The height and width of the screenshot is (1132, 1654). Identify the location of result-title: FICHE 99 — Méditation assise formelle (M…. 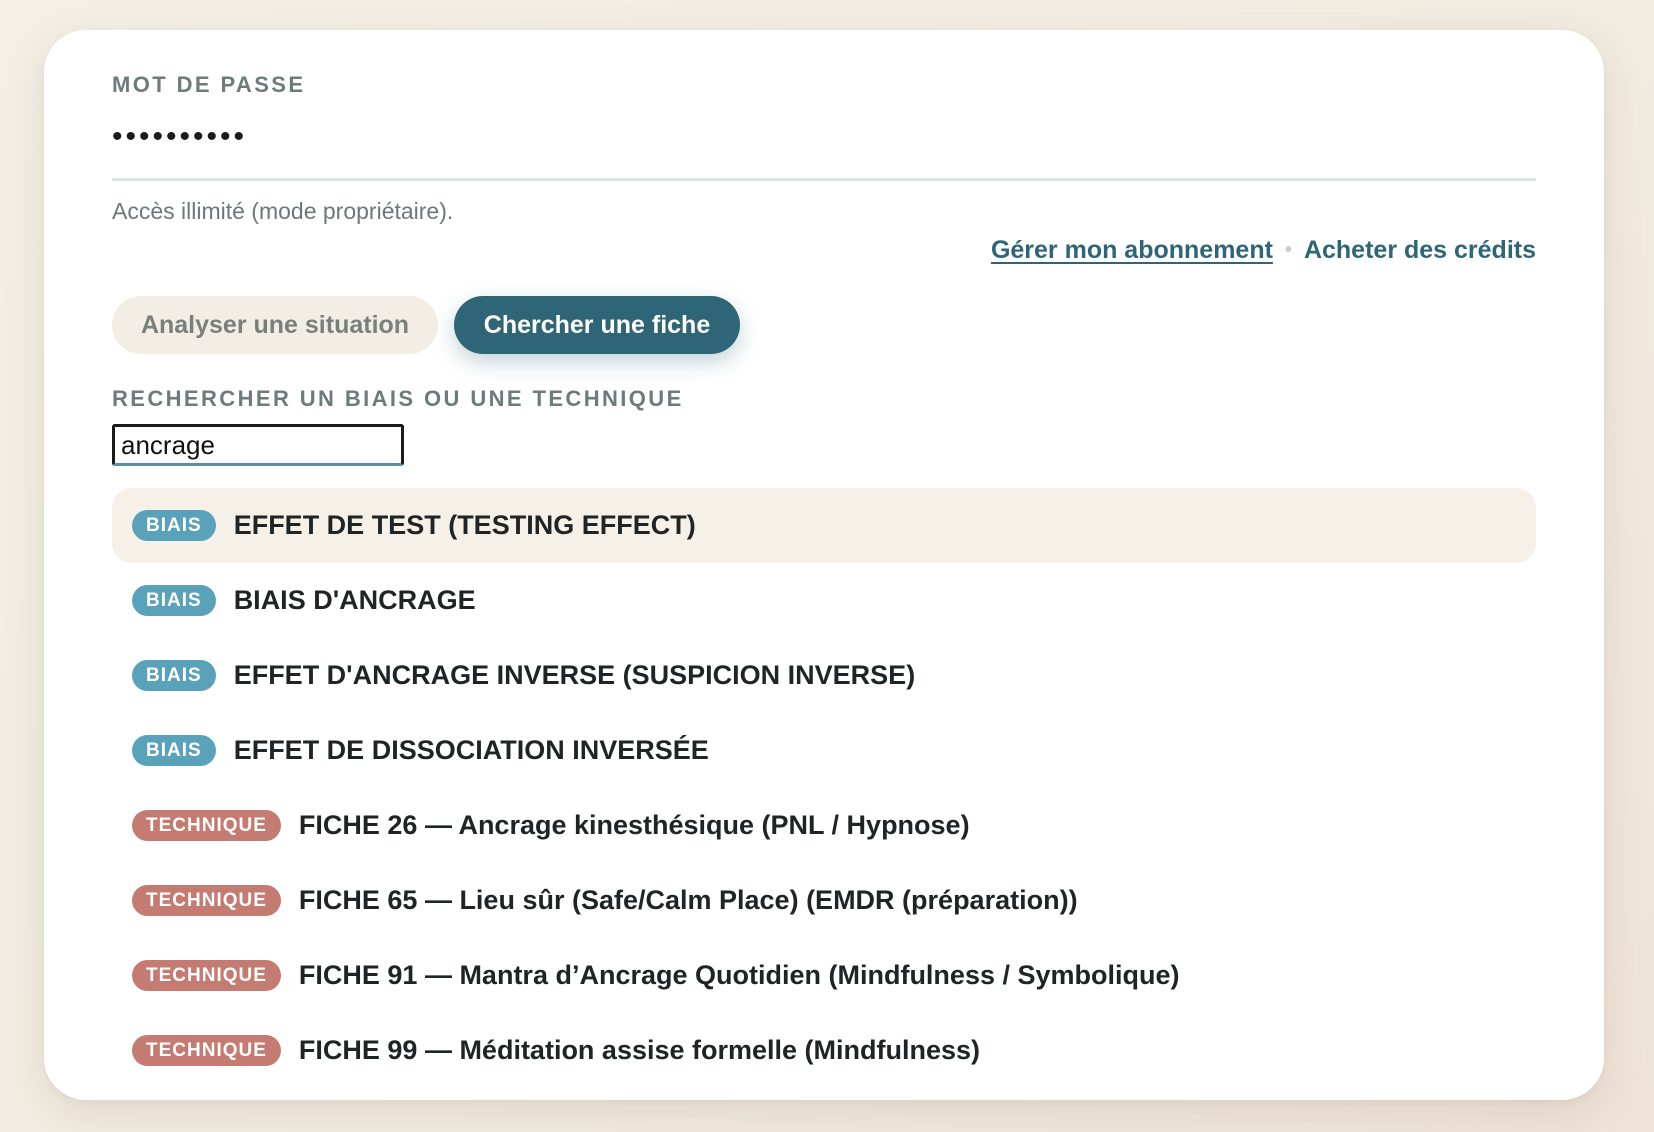
(639, 1050).